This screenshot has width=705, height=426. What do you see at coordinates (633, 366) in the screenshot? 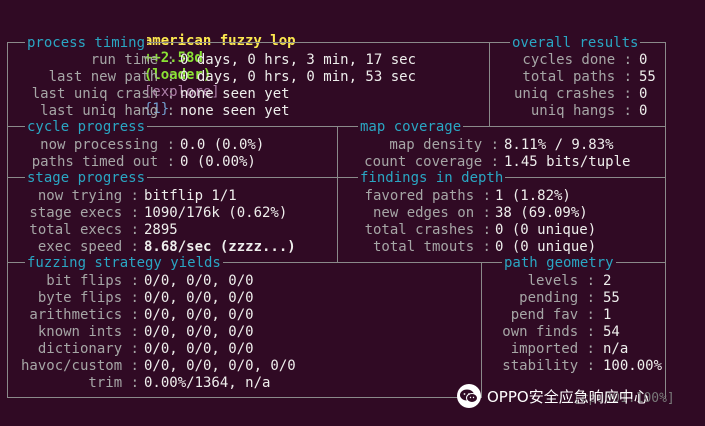
I see `geometry-value: 100.00%` at bounding box center [633, 366].